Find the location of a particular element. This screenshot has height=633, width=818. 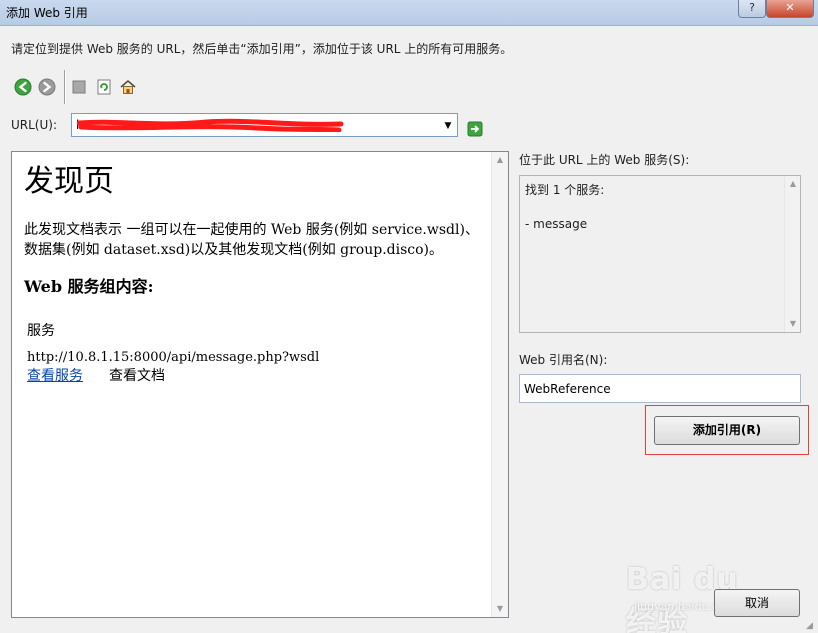

page-title: 发现页 is located at coordinates (69, 181).